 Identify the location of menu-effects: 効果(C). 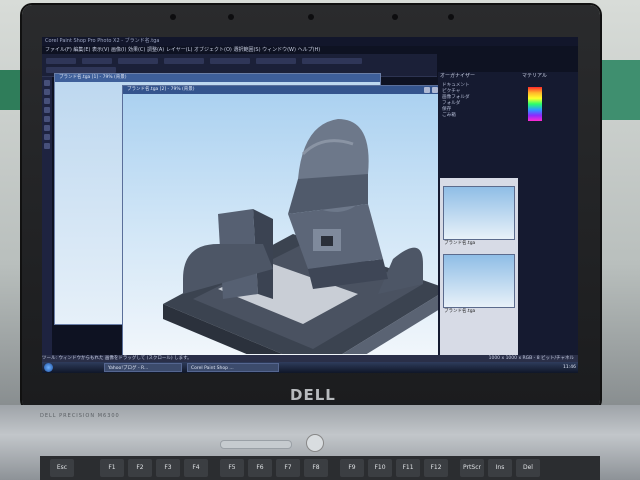
(136, 50).